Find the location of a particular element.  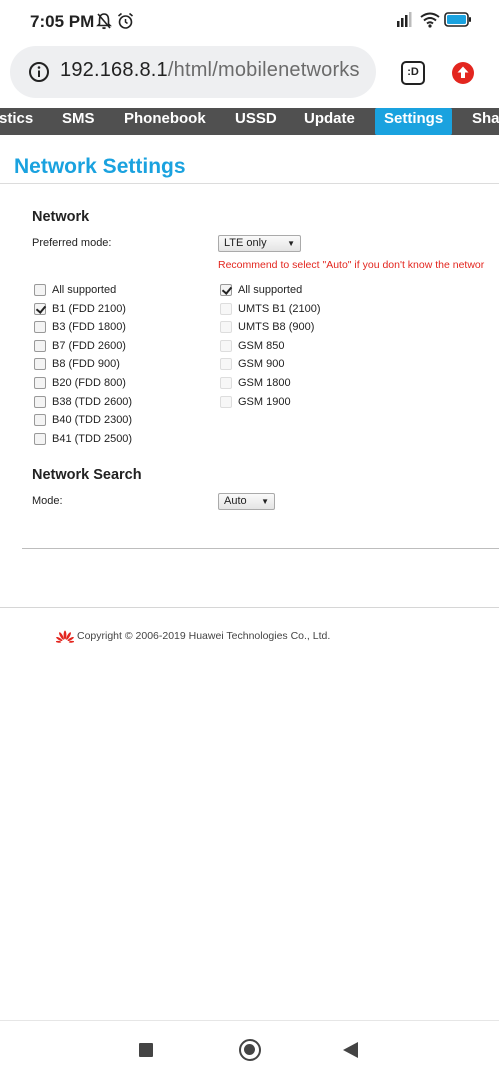

checkbox-label: GSM 1800 is located at coordinates (264, 383).